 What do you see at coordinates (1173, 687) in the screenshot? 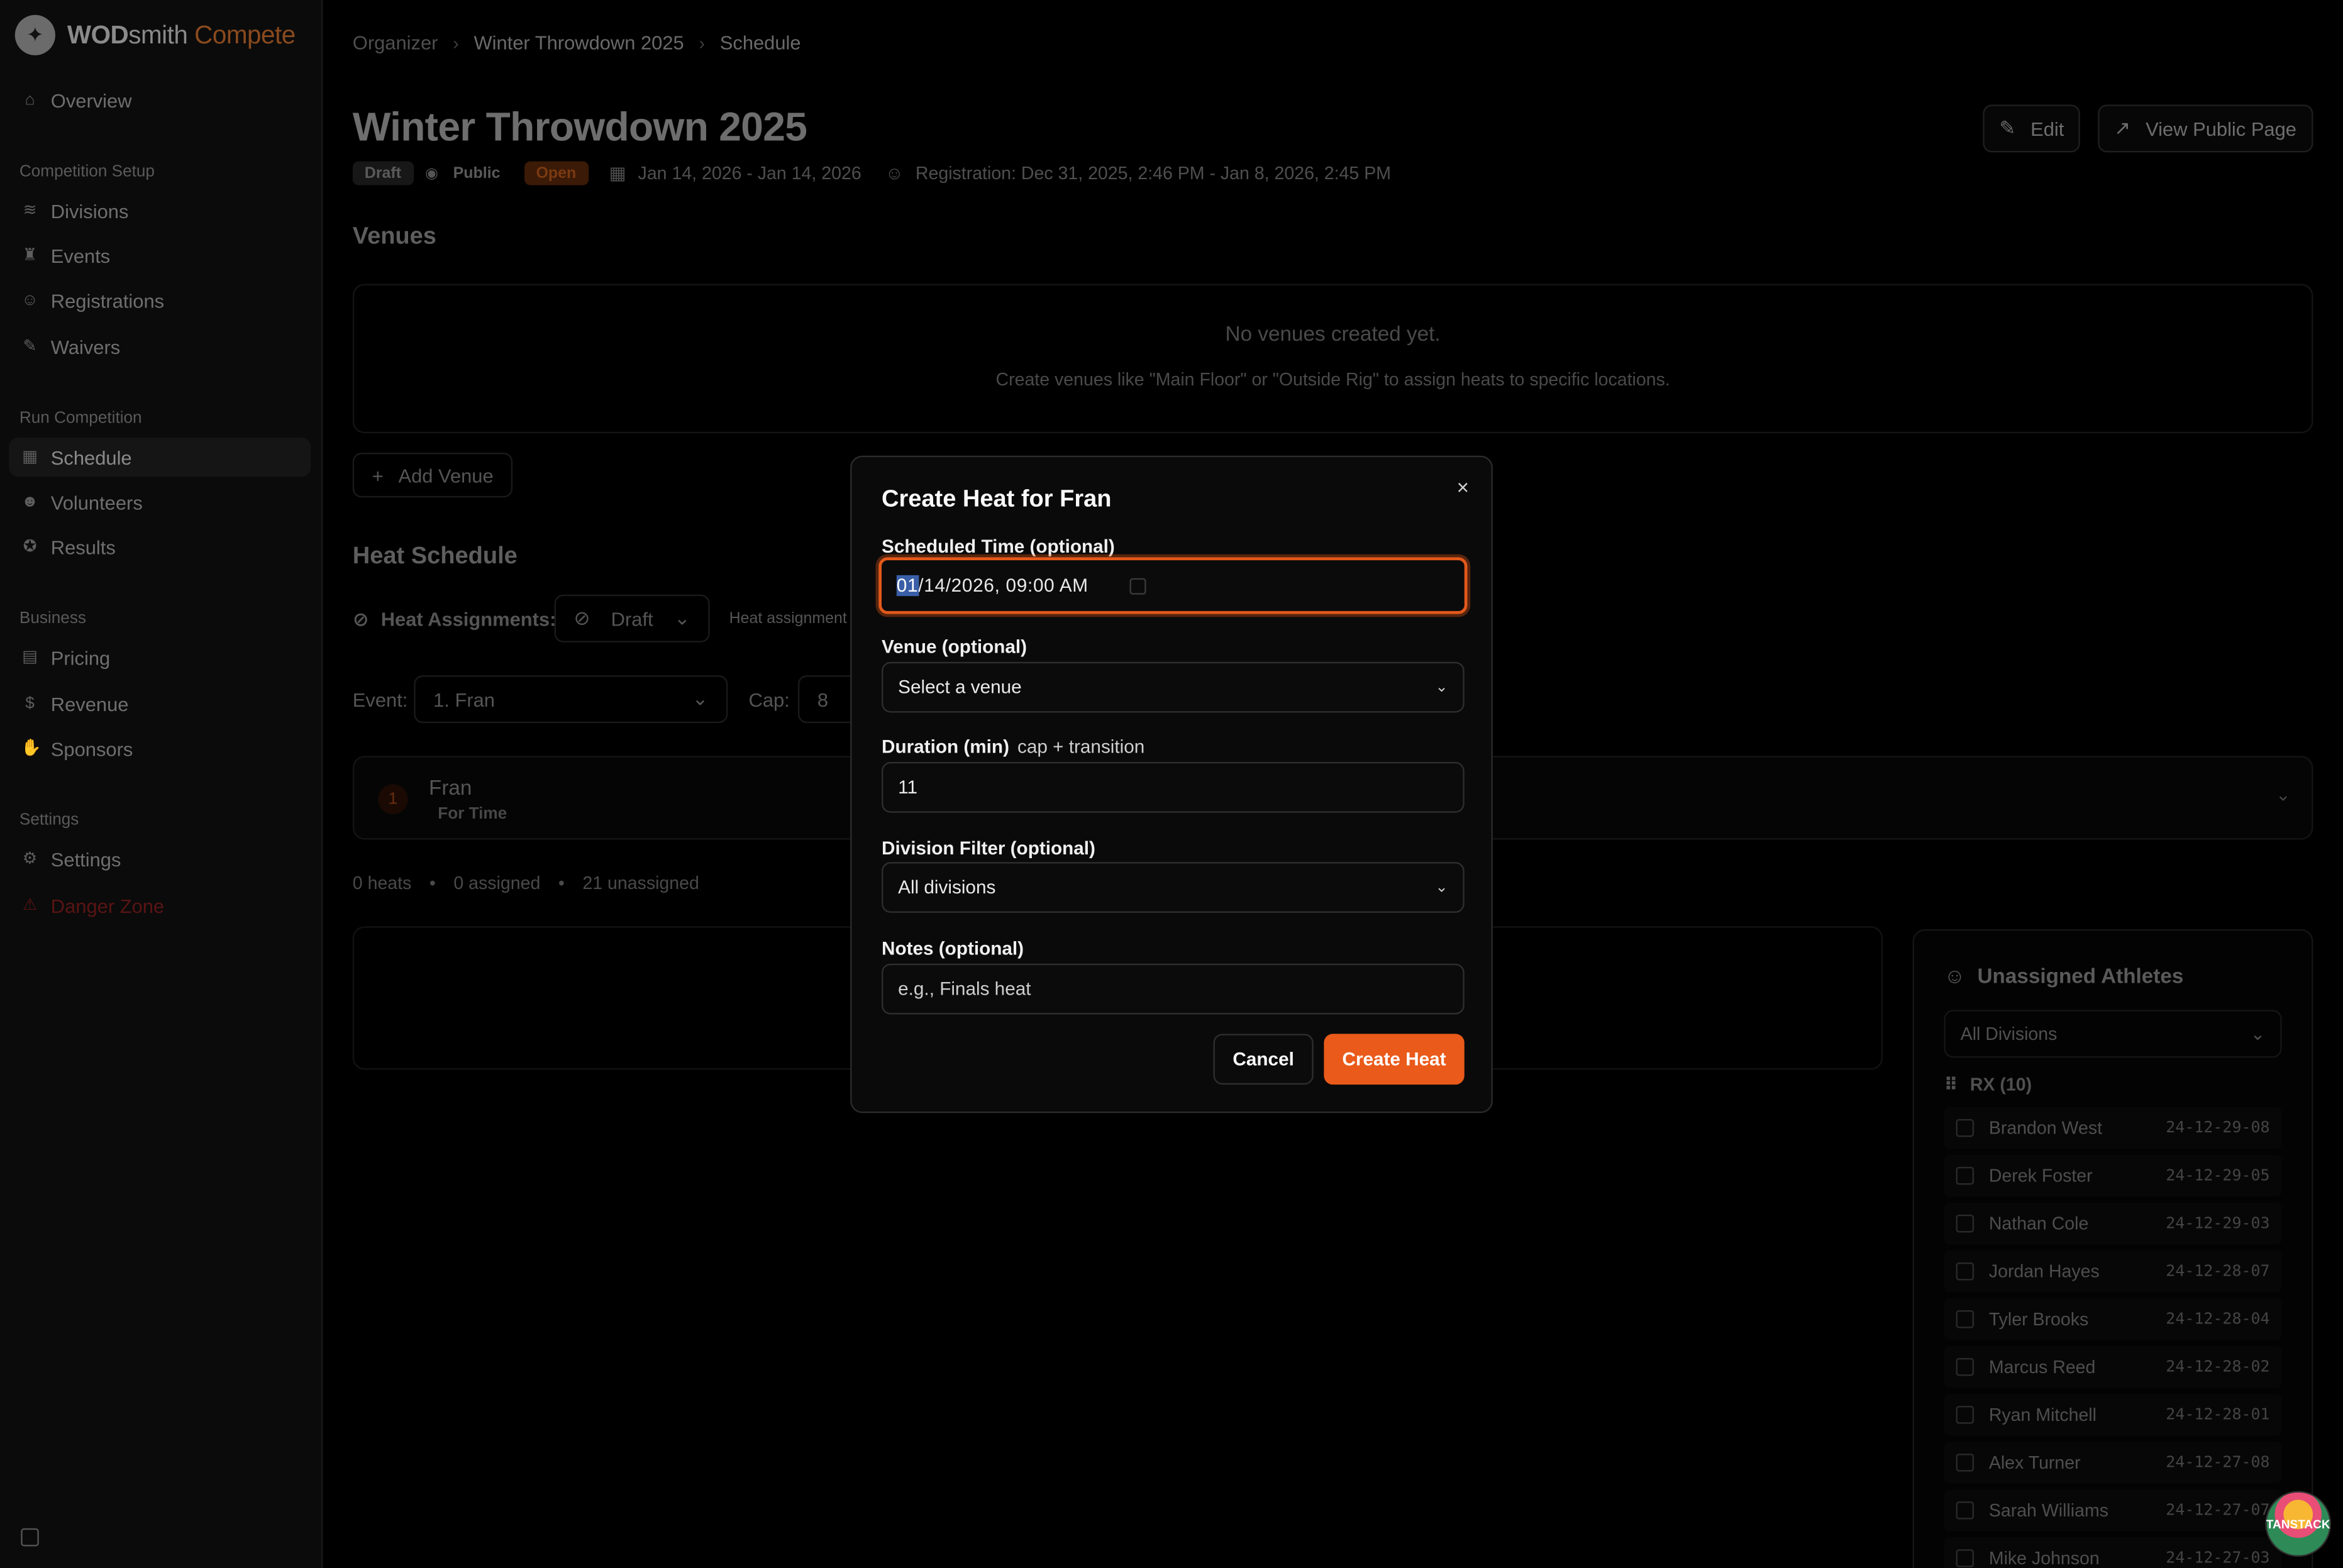
I see `venue-select: Select a venue ⌄` at bounding box center [1173, 687].